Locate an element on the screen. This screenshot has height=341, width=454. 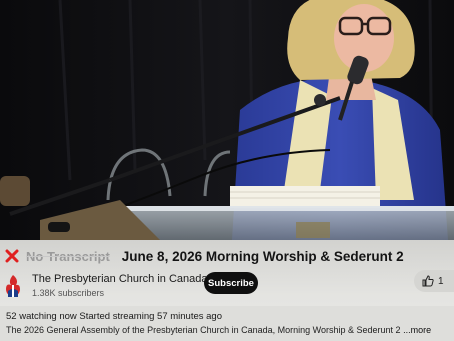
like-count: 1 is located at coordinates (441, 281).